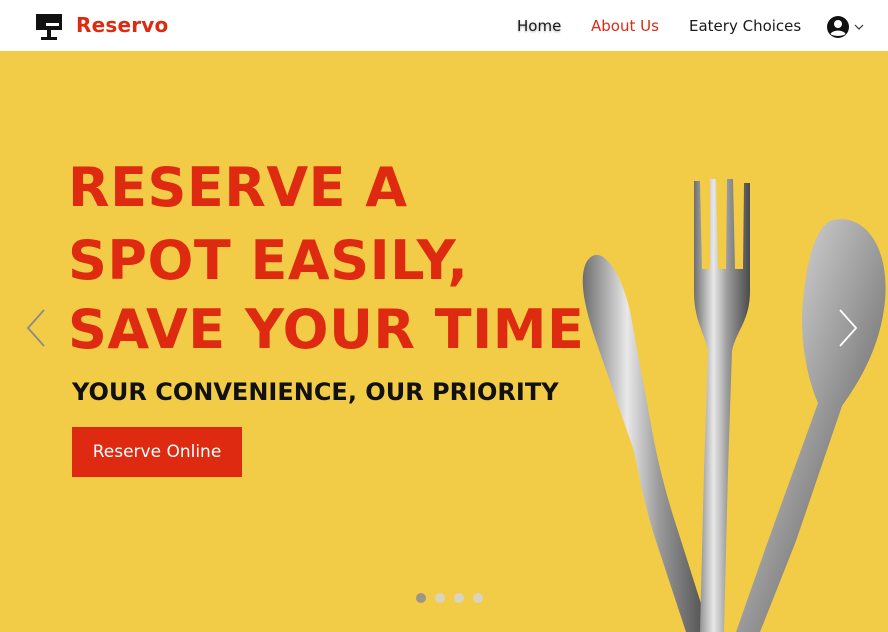 The height and width of the screenshot is (632, 888). What do you see at coordinates (238, 187) in the screenshot?
I see `hero-headline-line-1: RESERVE A` at bounding box center [238, 187].